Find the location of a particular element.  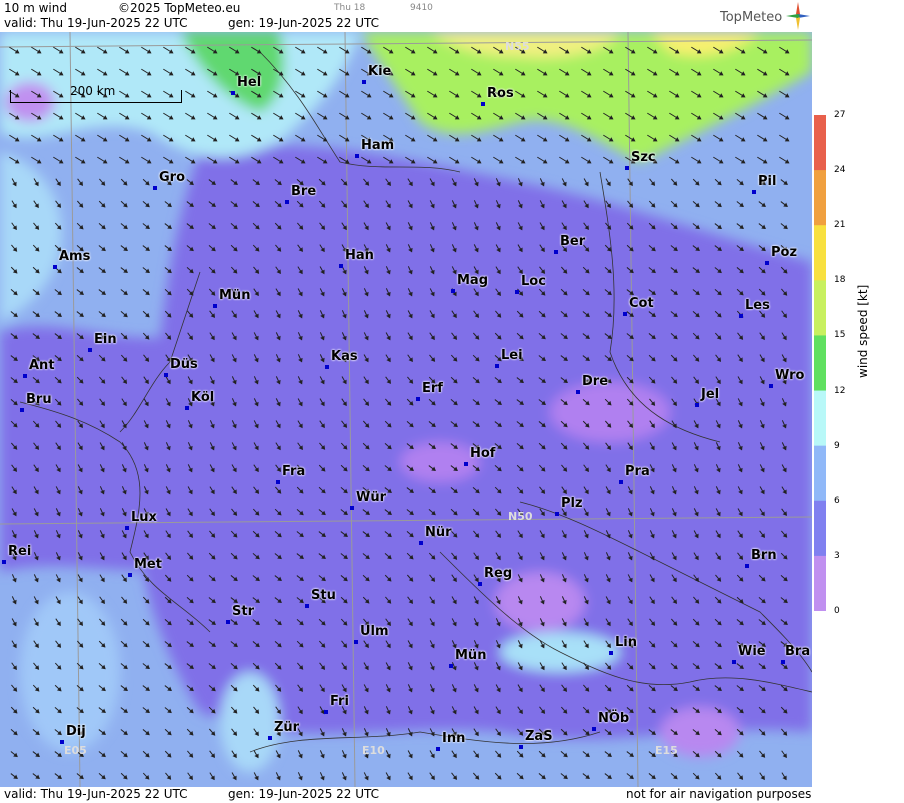

legend-tick-label: 27 is located at coordinates (840, 115).